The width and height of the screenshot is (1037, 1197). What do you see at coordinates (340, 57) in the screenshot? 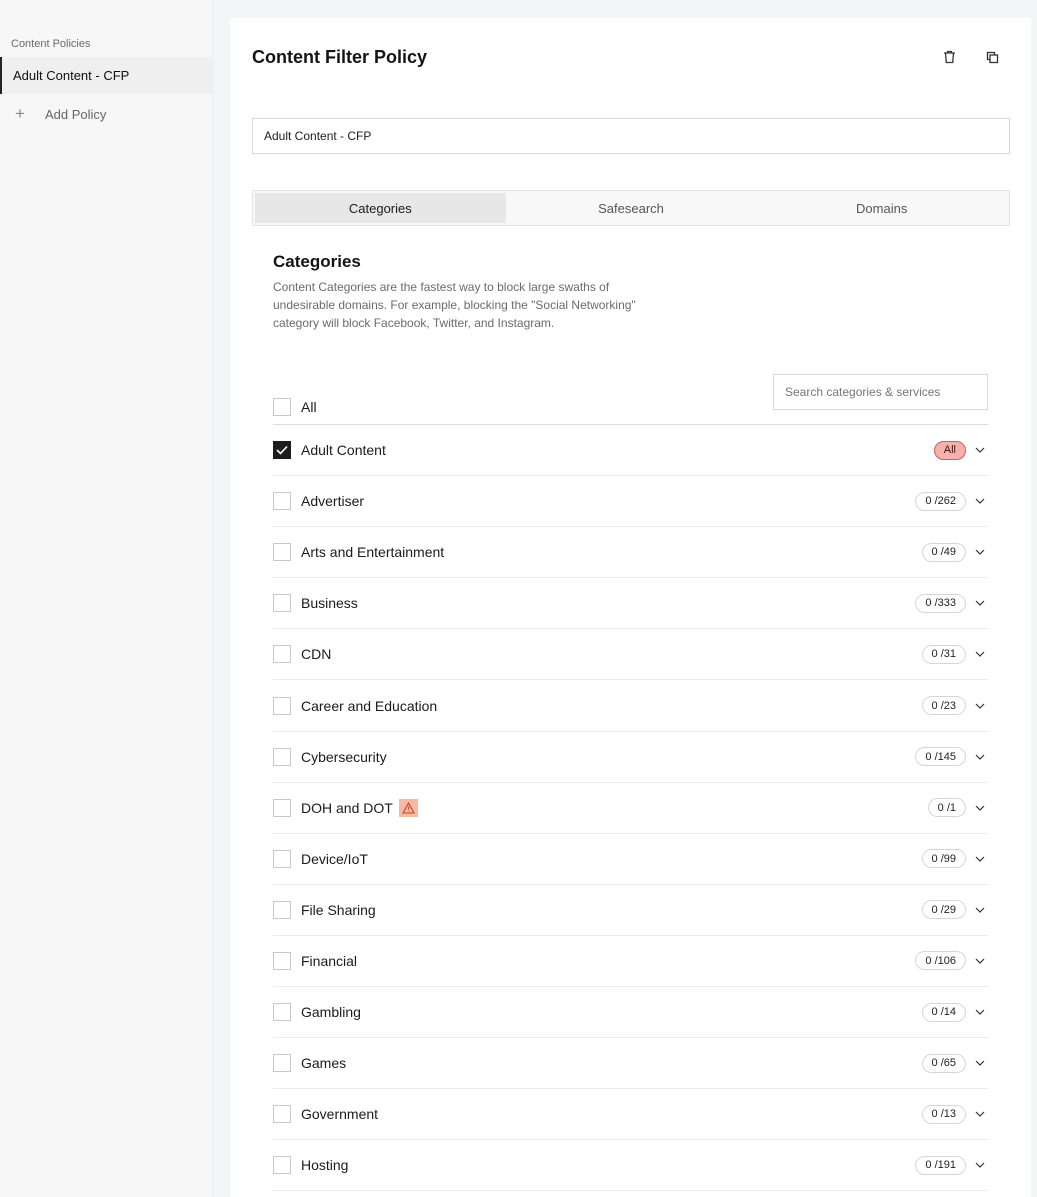
I see `page-title: Content Filter Policy` at bounding box center [340, 57].